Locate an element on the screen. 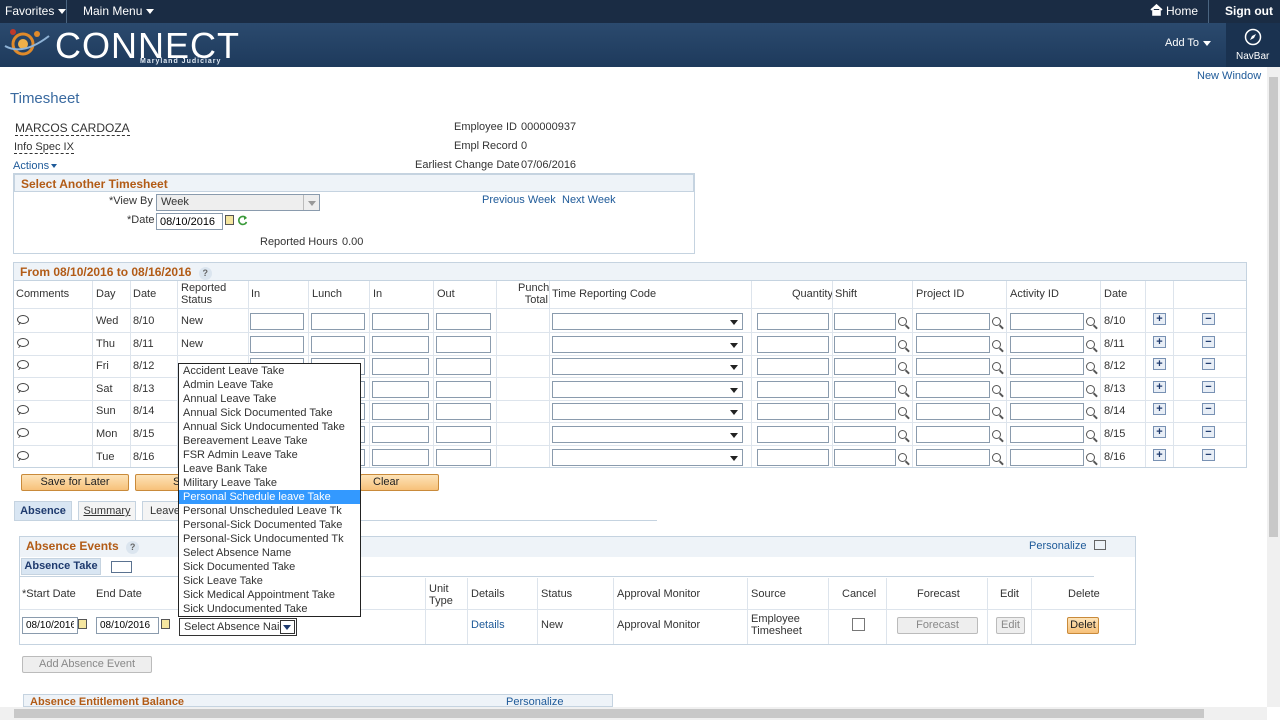 The width and height of the screenshot is (1280, 720). add-to-menu: Add To is located at coordinates (1188, 43).